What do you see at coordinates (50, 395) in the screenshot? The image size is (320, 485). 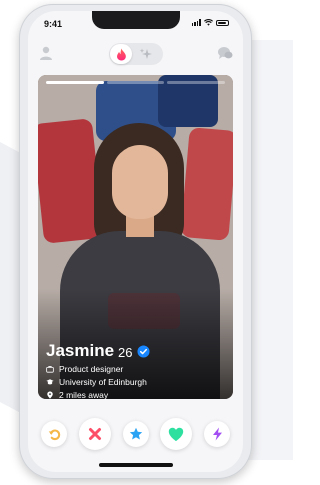 I see `location-pin-icon` at bounding box center [50, 395].